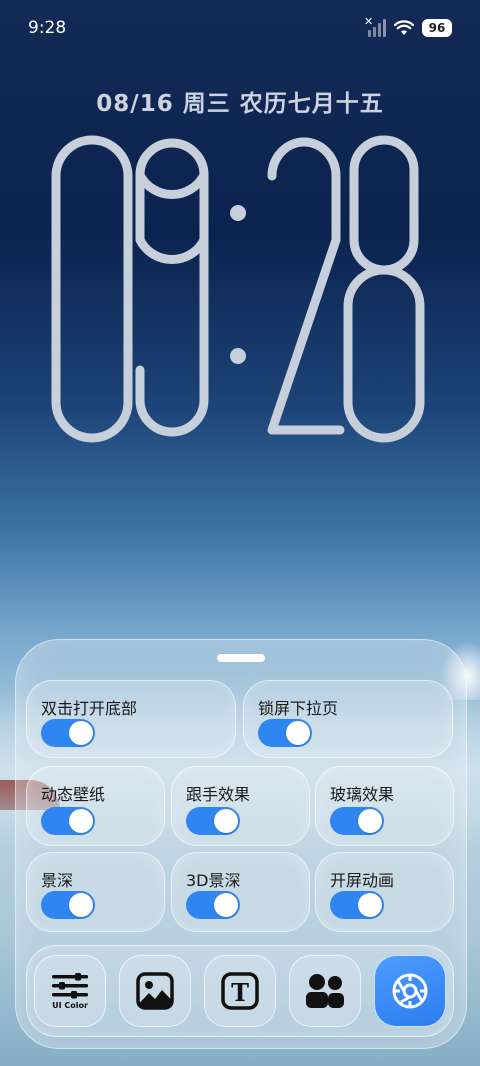 Image resolution: width=480 pixels, height=1066 pixels. I want to click on ui-color-button: UI Color, so click(70, 991).